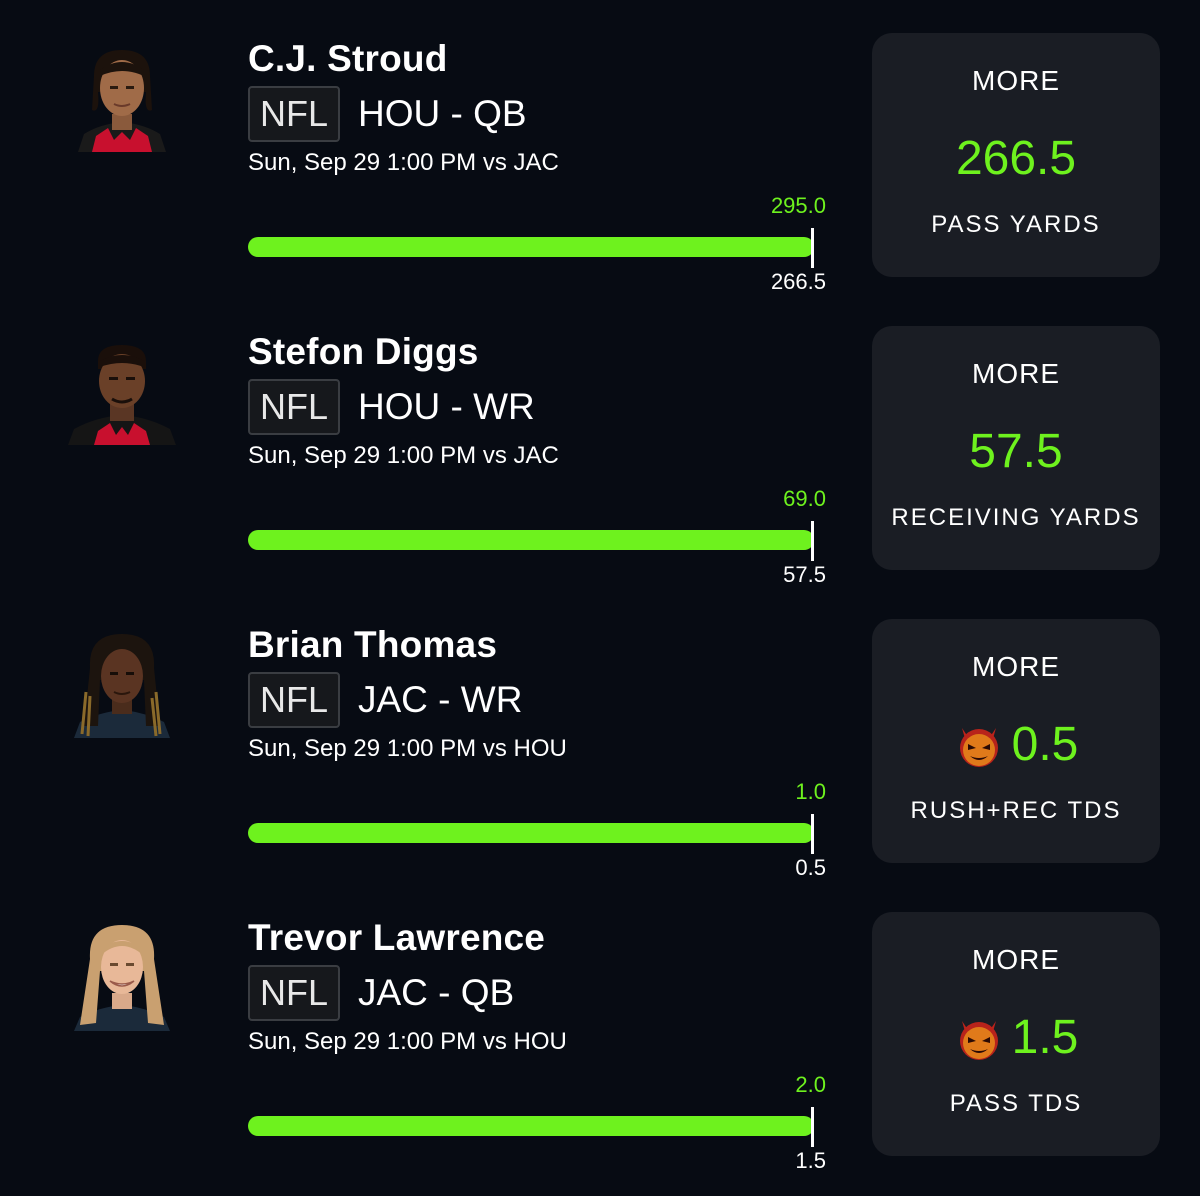 This screenshot has width=1200, height=1196. I want to click on player-name: Trevor Lawrence, so click(397, 937).